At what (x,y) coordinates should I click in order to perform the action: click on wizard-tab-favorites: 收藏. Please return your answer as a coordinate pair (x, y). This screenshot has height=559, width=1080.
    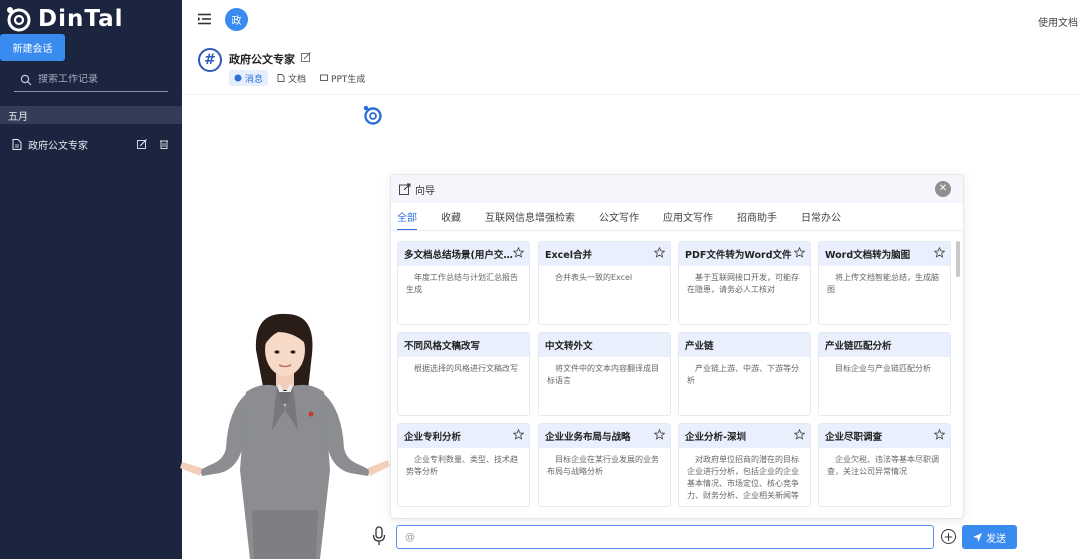
    Looking at the image, I should click on (451, 220).